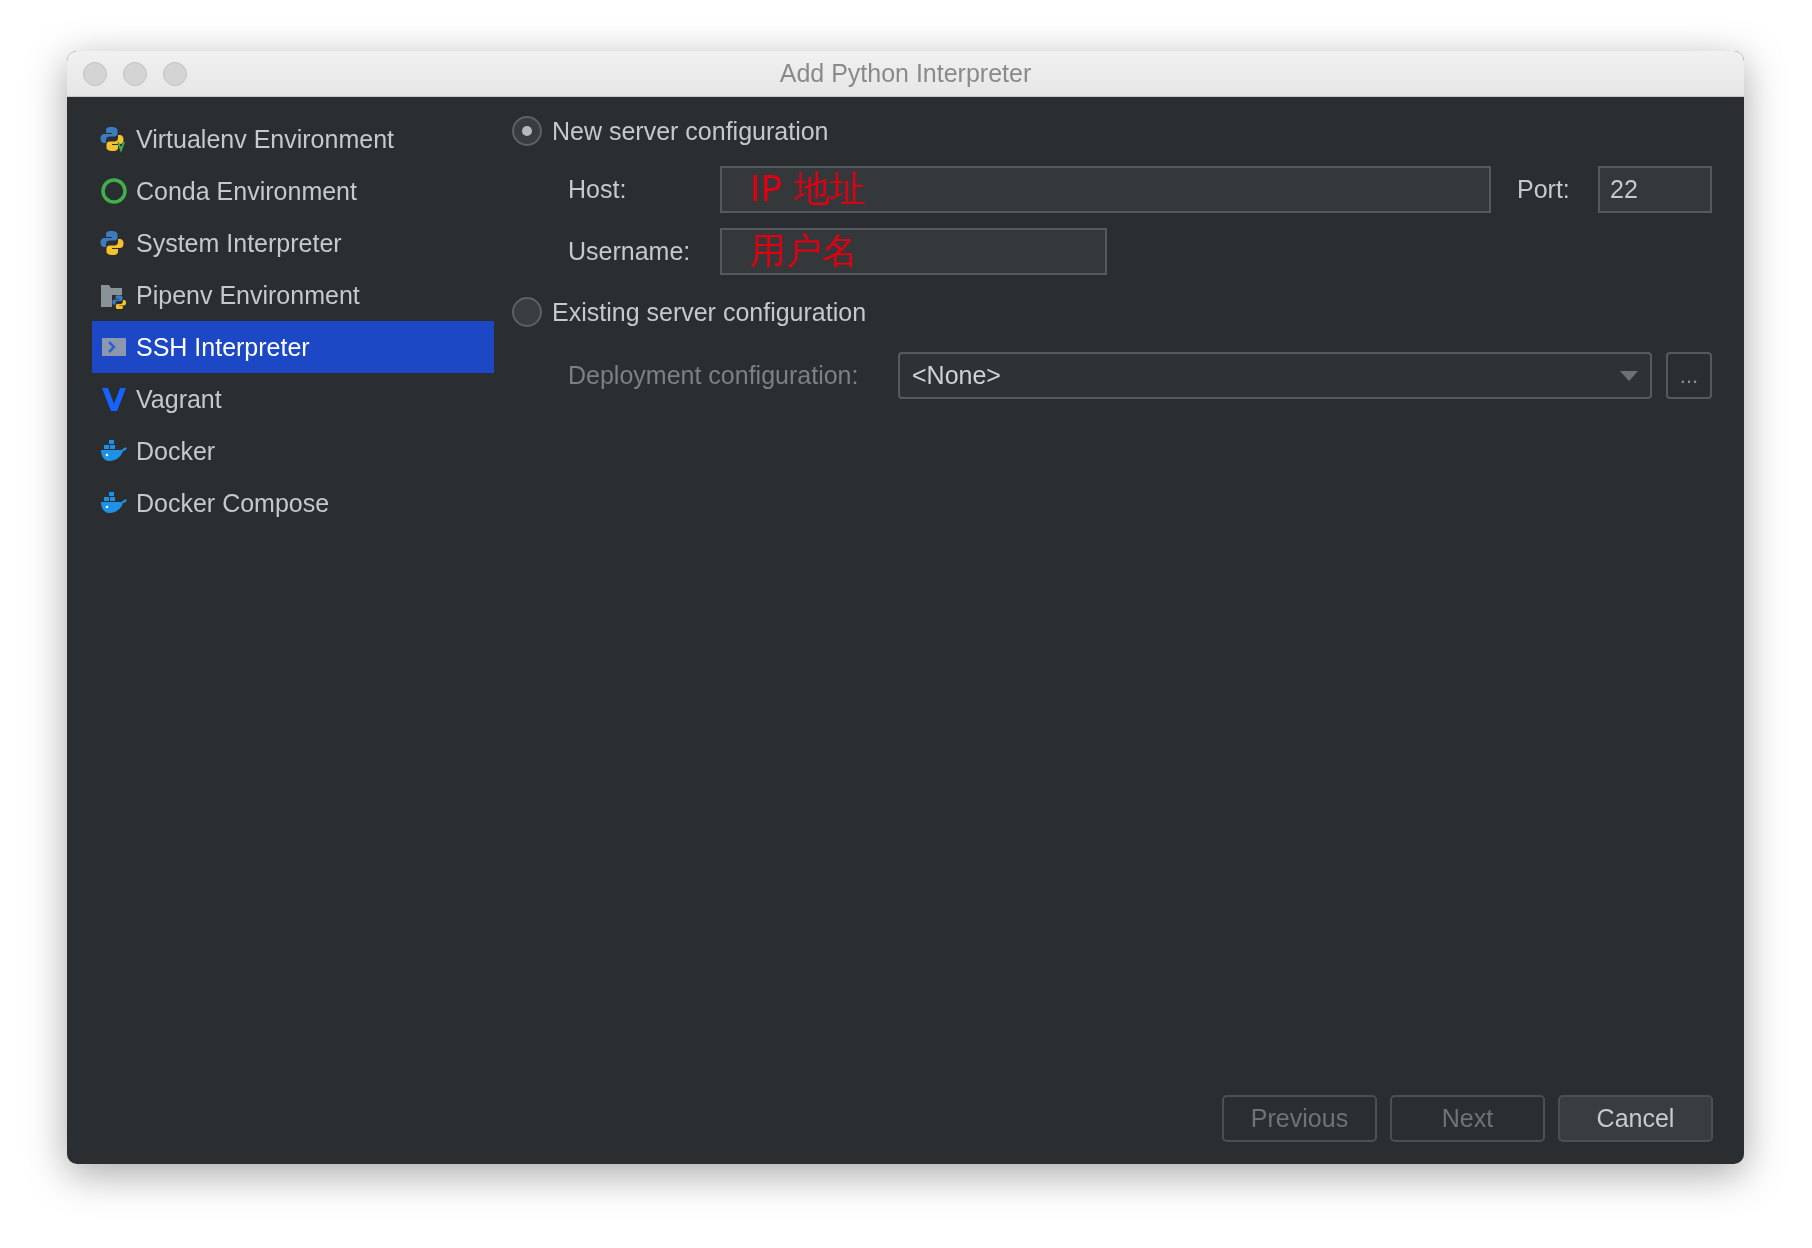  Describe the element at coordinates (293, 243) in the screenshot. I see `sidebar-item: System Interpreter` at that location.